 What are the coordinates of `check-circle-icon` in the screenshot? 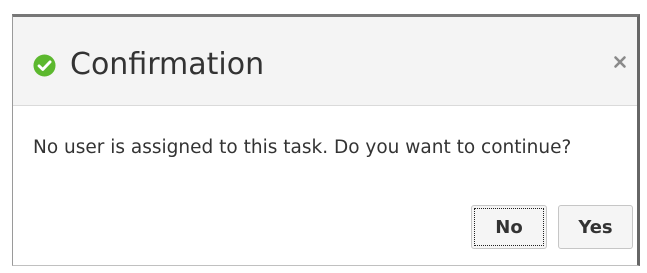 It's located at (44, 65).